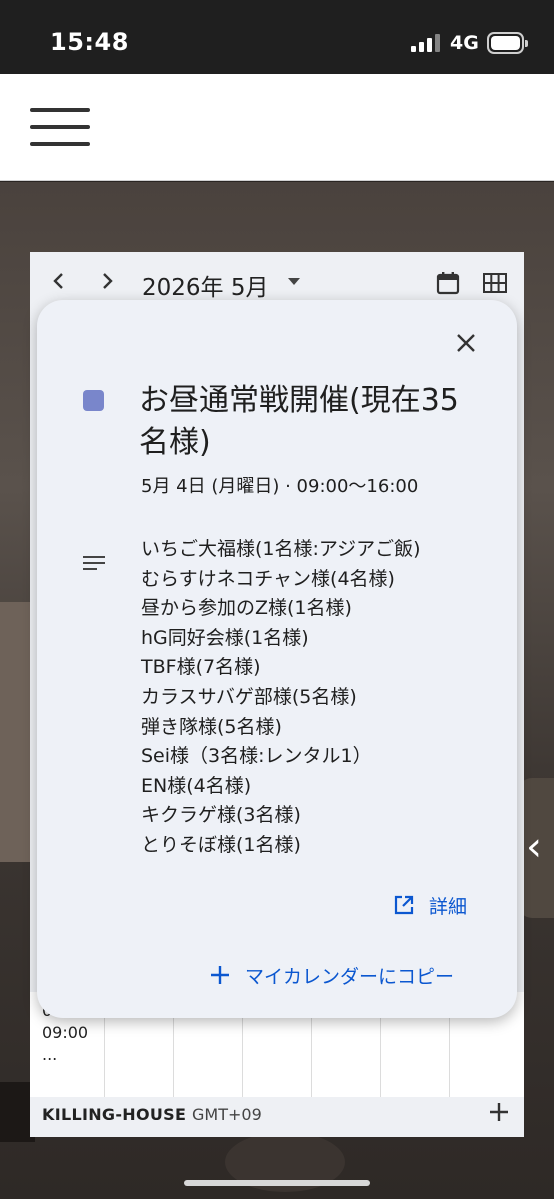 The width and height of the screenshot is (554, 1199). Describe the element at coordinates (225, 637) in the screenshot. I see `description-line: hG同好会様(1名様)` at that location.